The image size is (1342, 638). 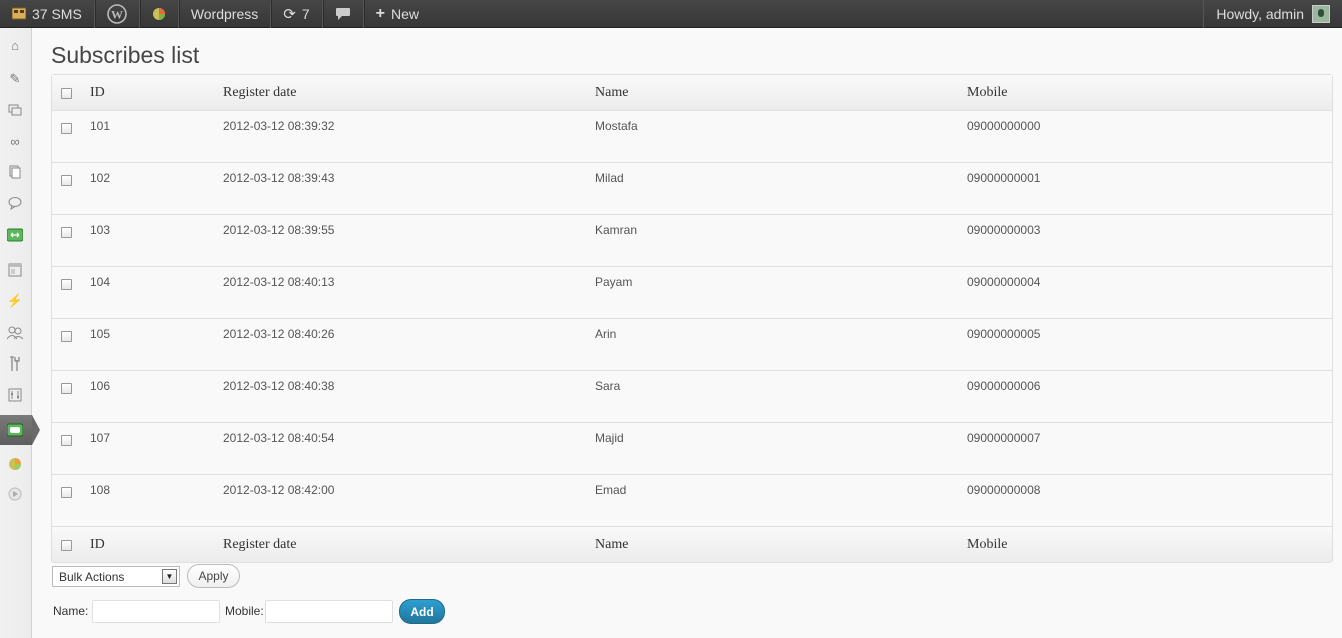 What do you see at coordinates (116, 576) in the screenshot?
I see `bulk-actions-select: Bulk Actions ▼` at bounding box center [116, 576].